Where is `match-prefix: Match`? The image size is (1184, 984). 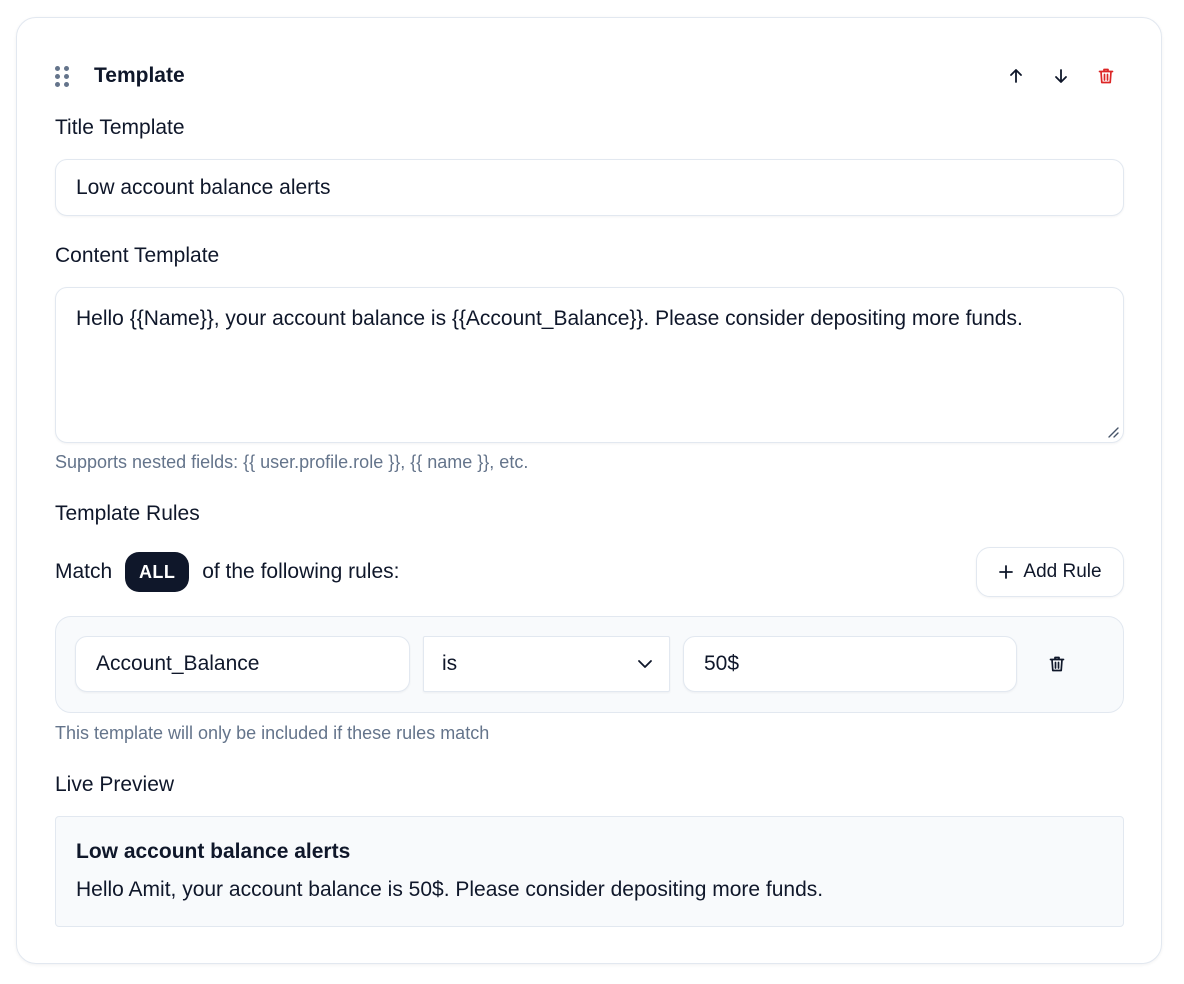
match-prefix: Match is located at coordinates (84, 571).